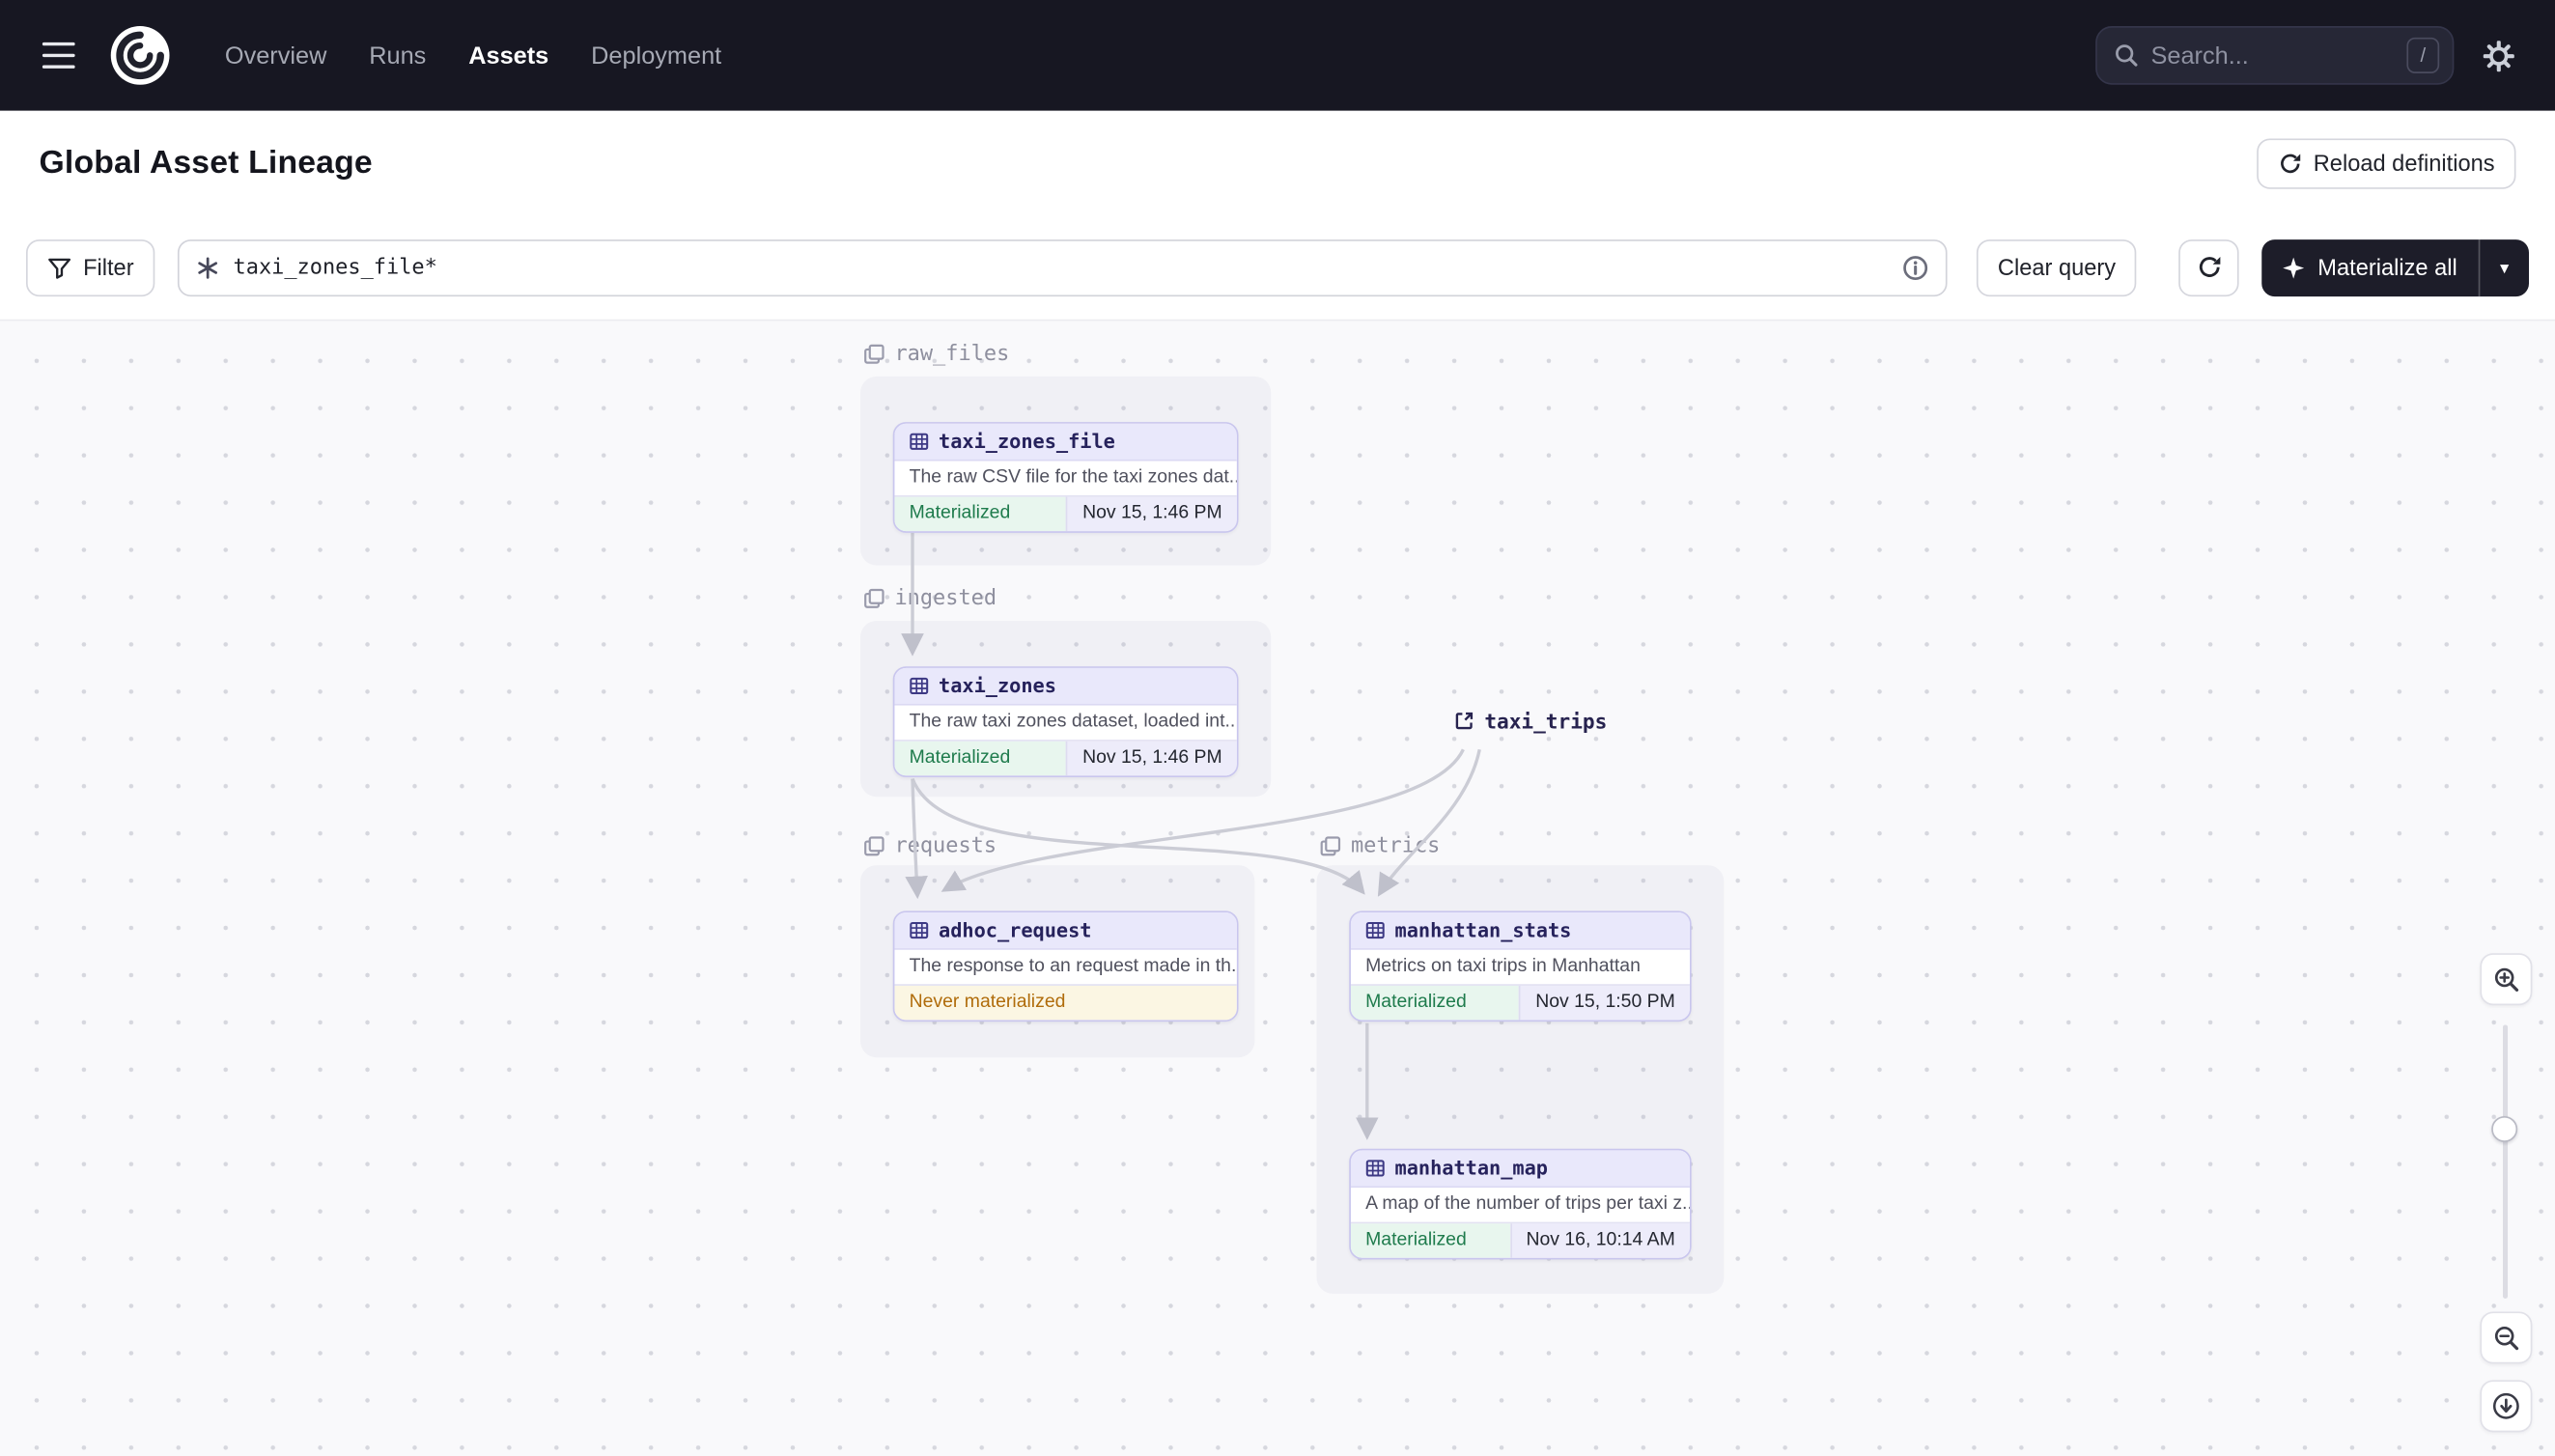  I want to click on reload-definitions-button: Reload definitions, so click(2386, 163).